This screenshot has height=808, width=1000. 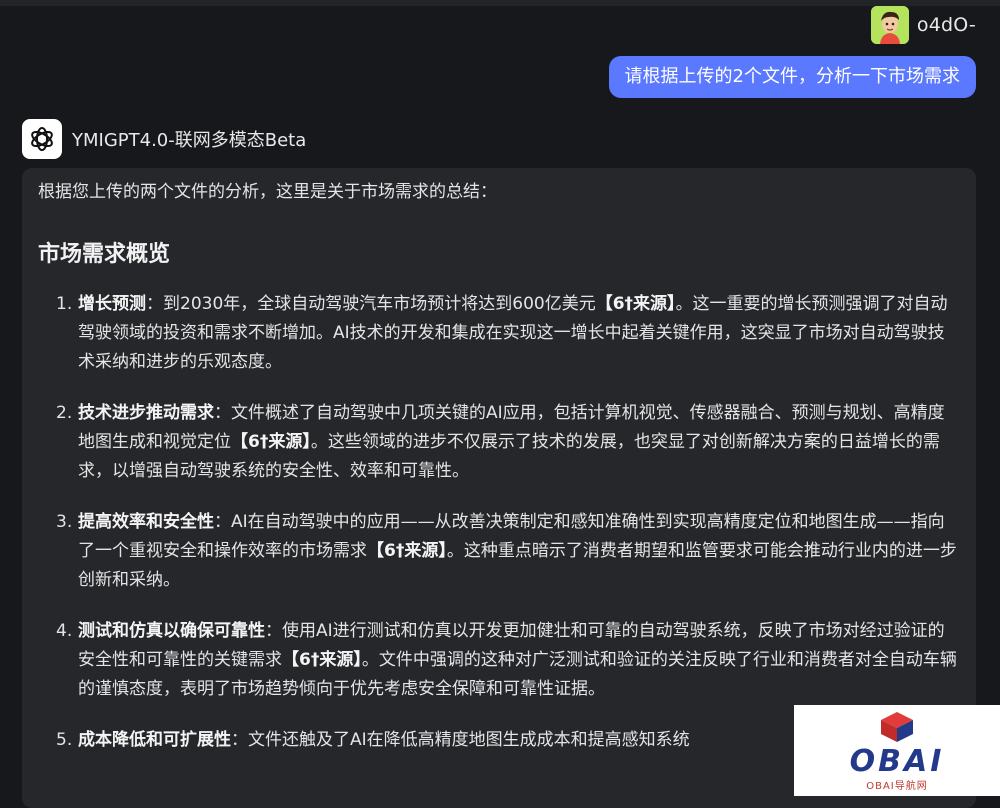 I want to click on user-name: o4dO-, so click(x=946, y=25).